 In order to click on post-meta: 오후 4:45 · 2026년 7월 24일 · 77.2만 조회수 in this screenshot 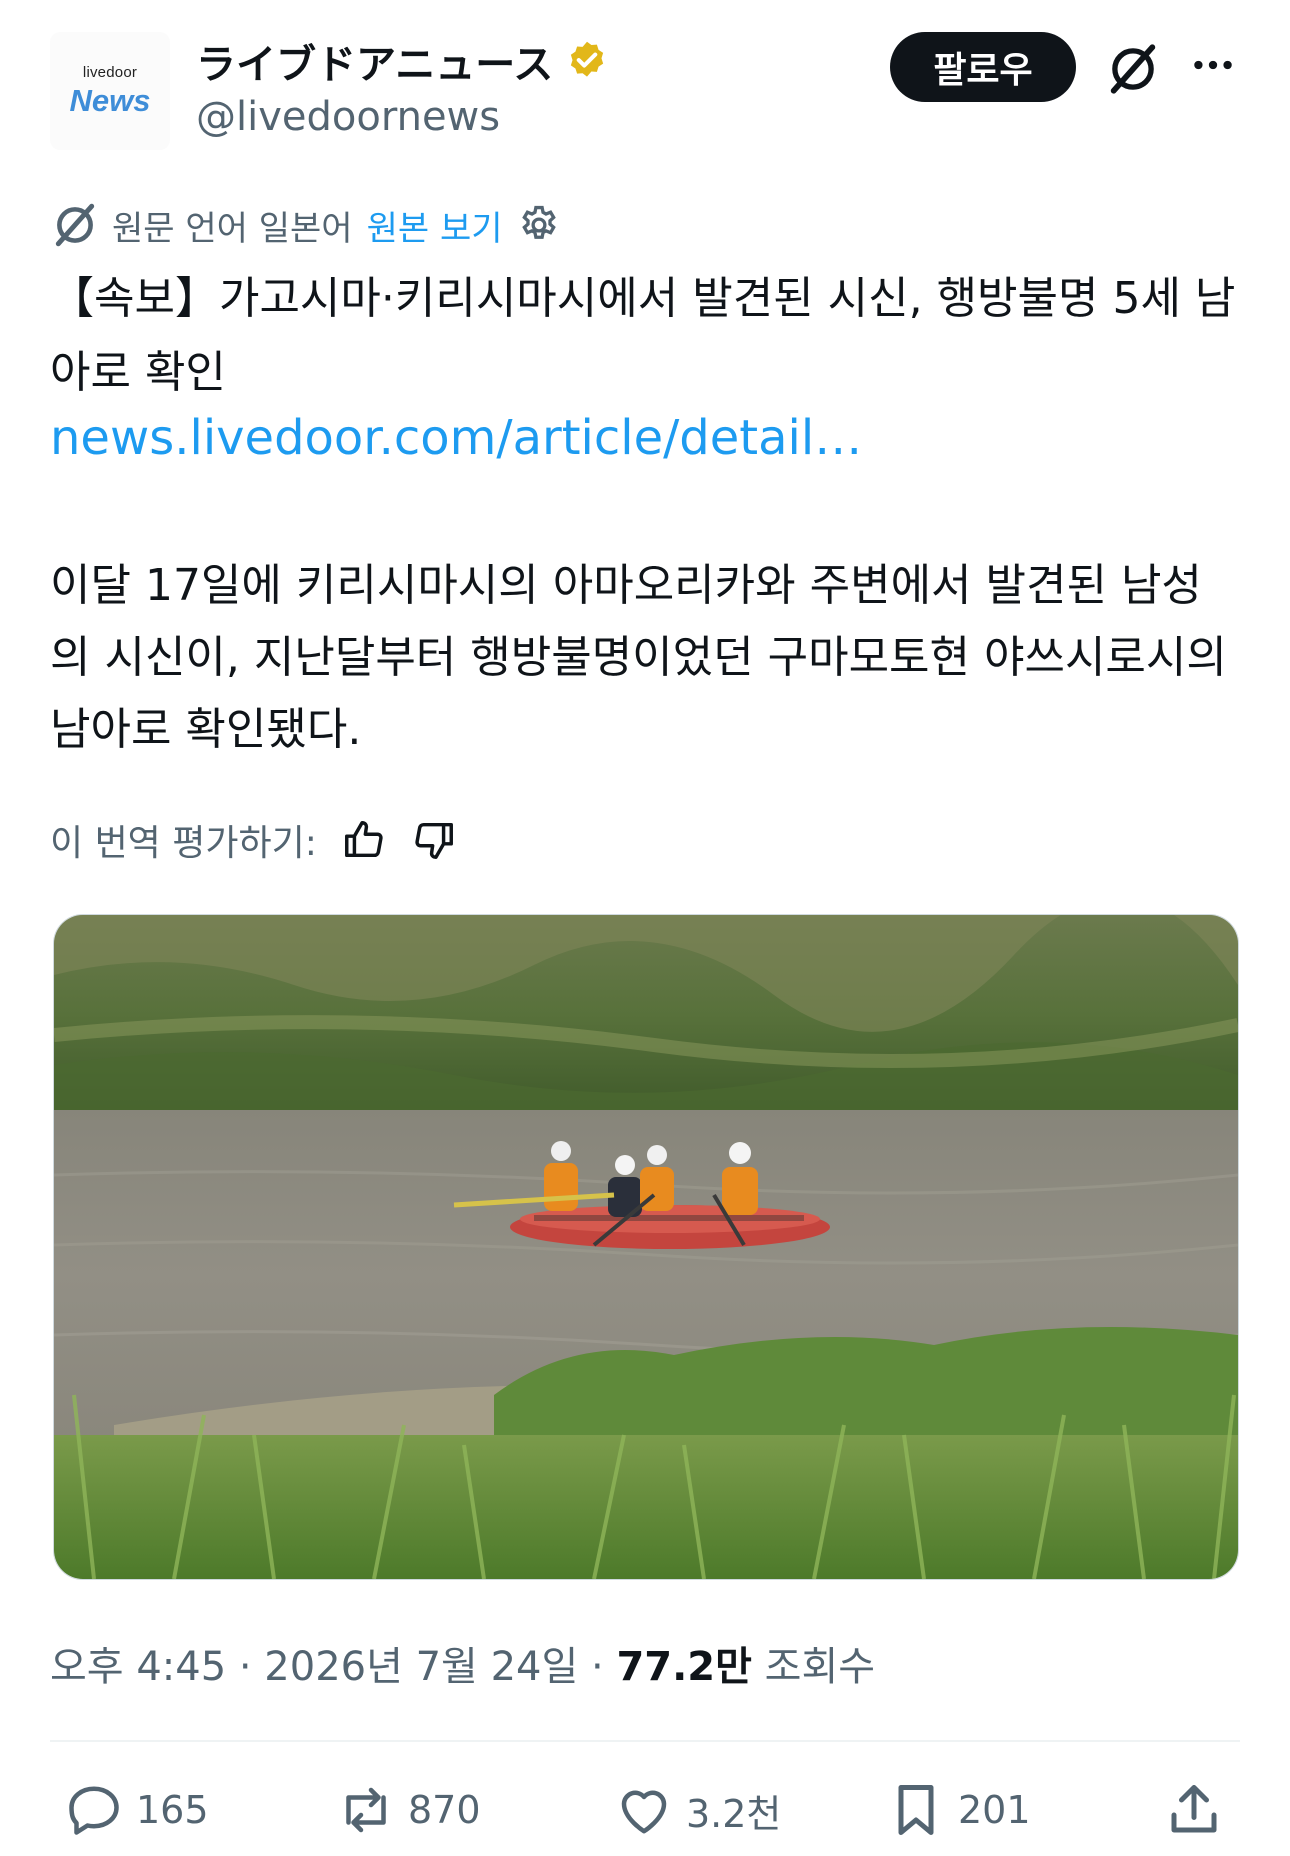, I will do `click(462, 1663)`.